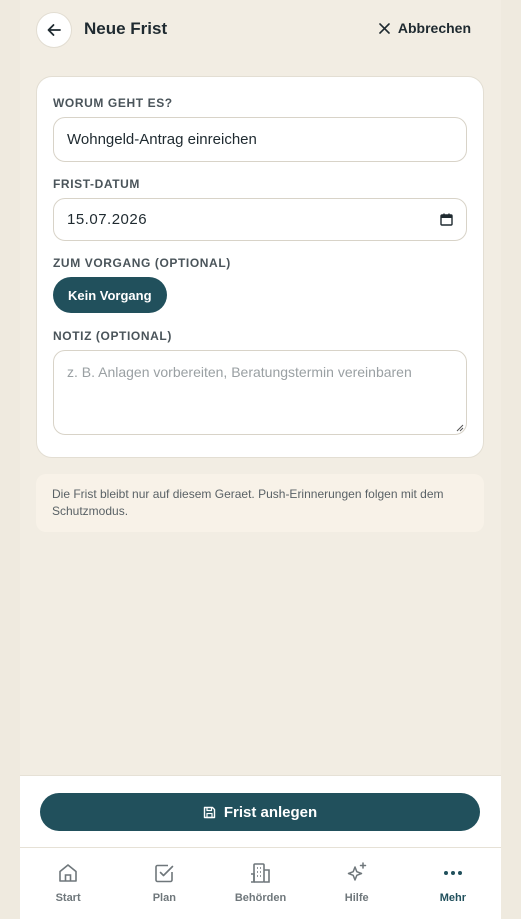 Image resolution: width=521 pixels, height=919 pixels. Describe the element at coordinates (142, 263) in the screenshot. I see `case-label: ZUM VORGANG (OPTIONAL)` at that location.